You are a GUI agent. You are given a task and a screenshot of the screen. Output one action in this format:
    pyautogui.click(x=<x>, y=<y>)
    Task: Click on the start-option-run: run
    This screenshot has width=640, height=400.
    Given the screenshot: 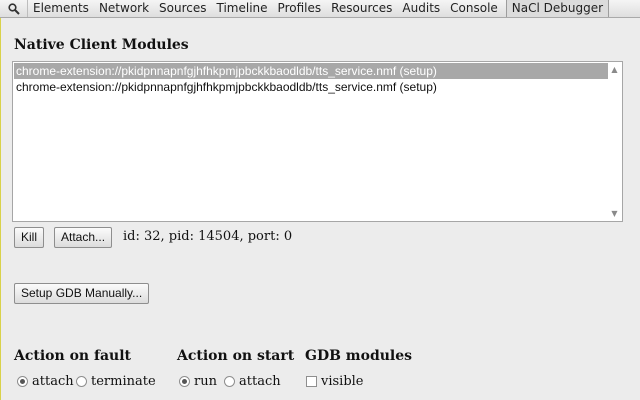 What is the action you would take?
    pyautogui.click(x=198, y=381)
    